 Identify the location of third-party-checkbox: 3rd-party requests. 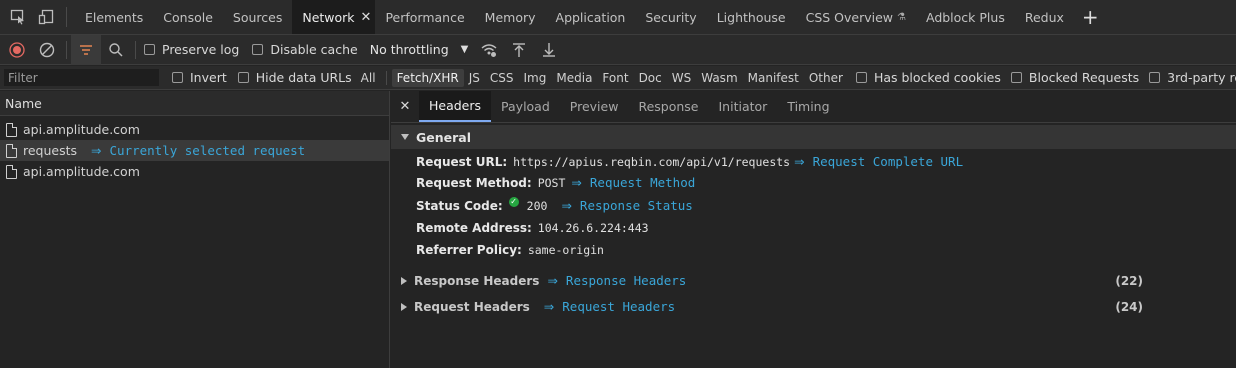
(1192, 77).